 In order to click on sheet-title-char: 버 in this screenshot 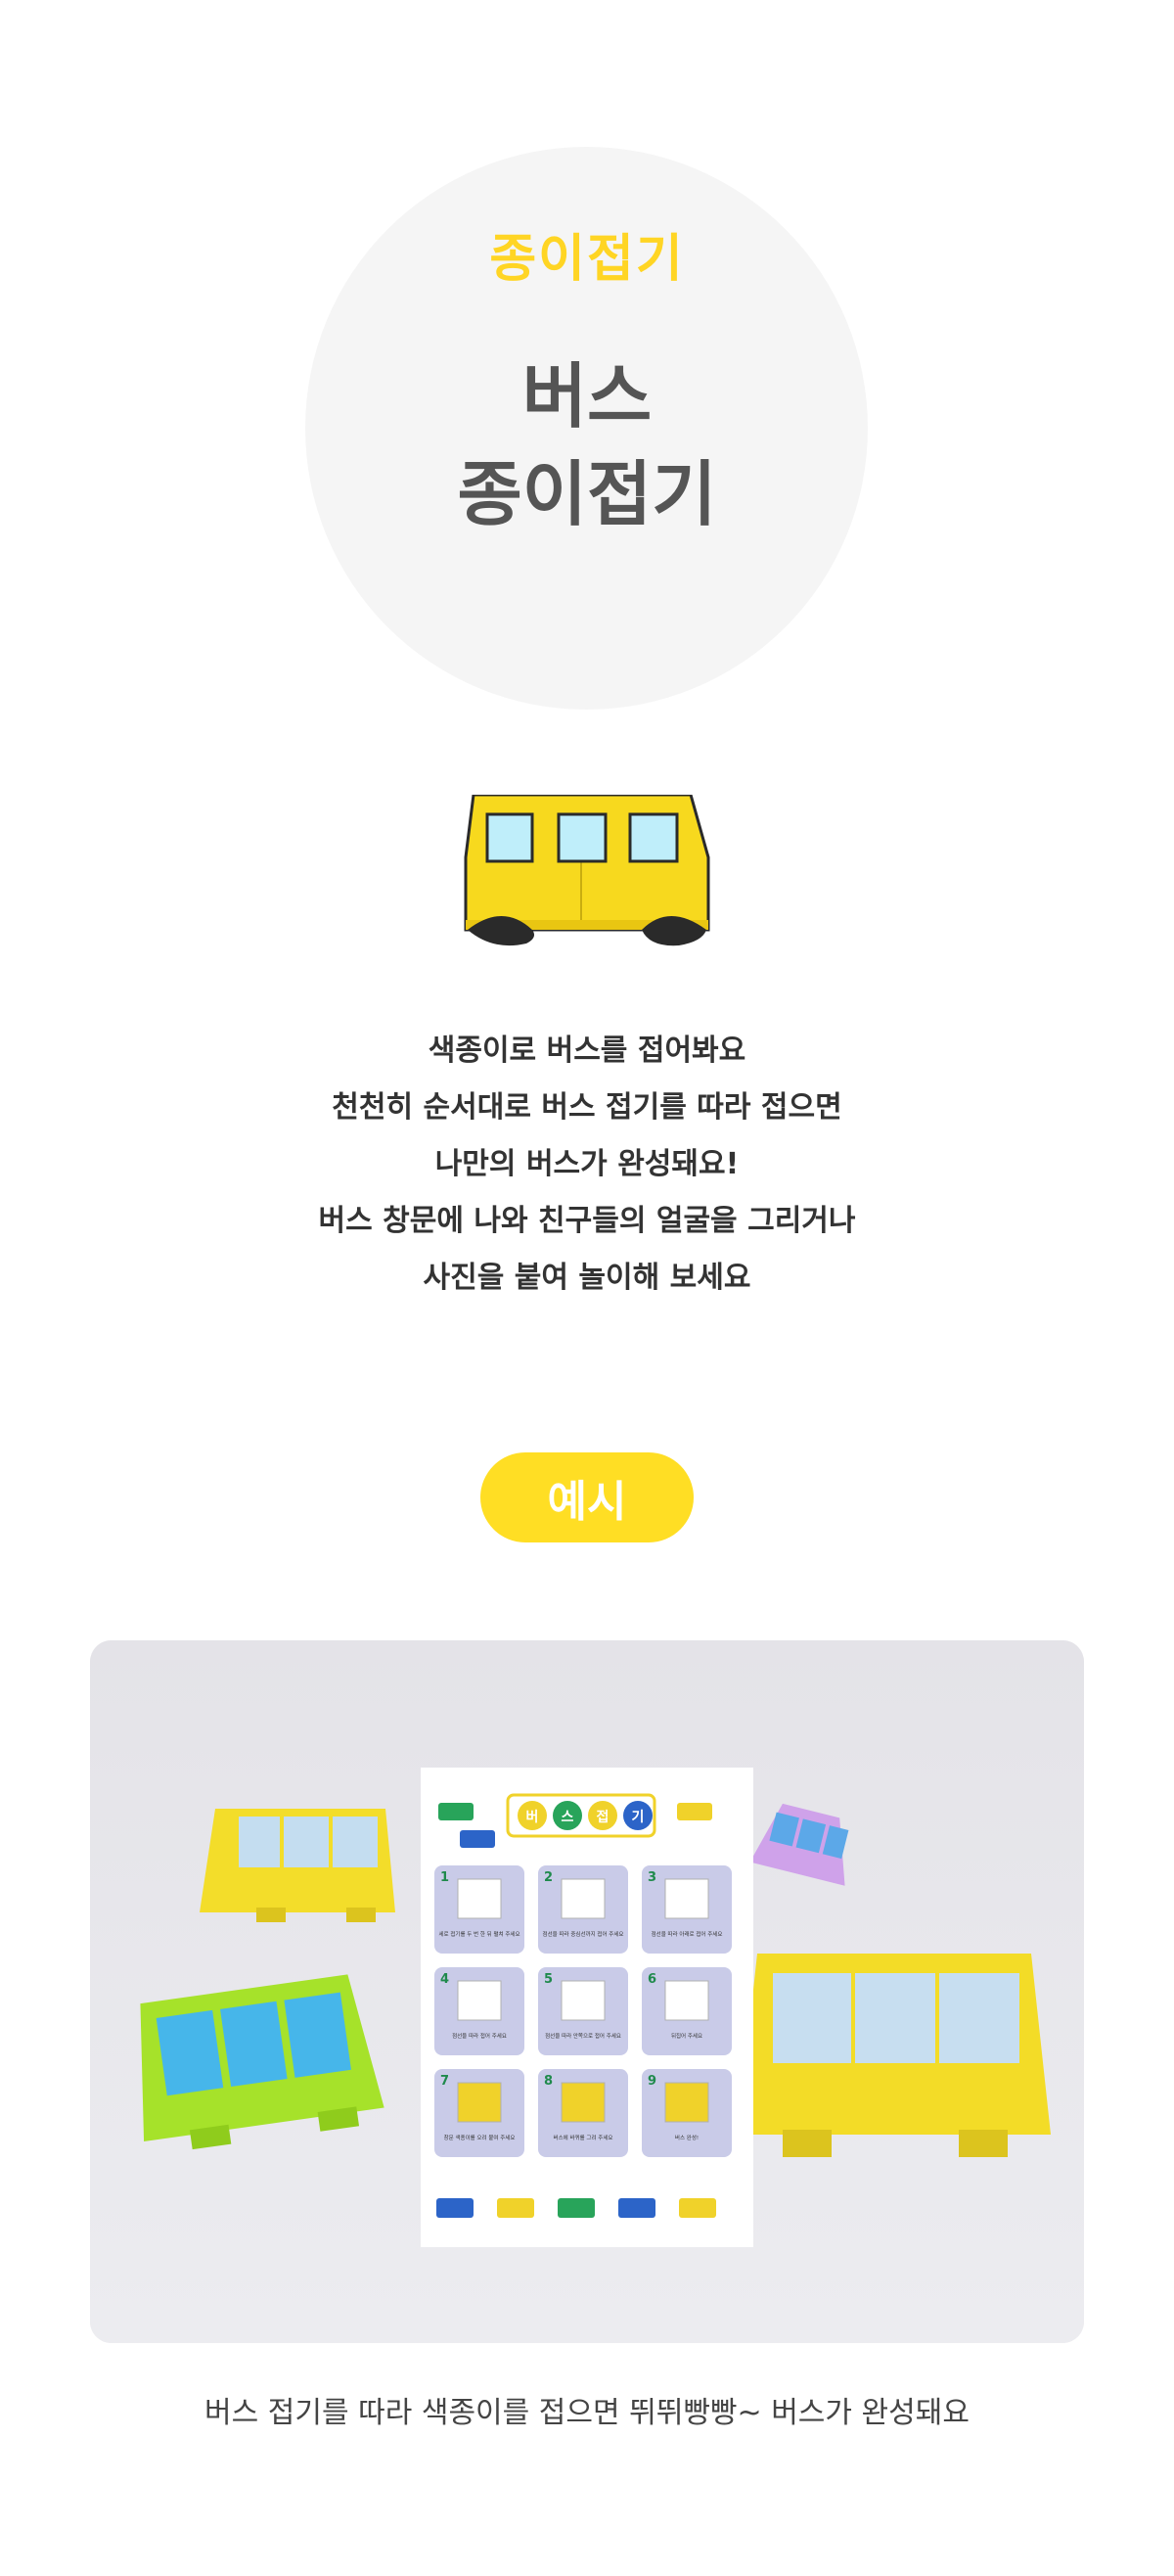, I will do `click(532, 1817)`.